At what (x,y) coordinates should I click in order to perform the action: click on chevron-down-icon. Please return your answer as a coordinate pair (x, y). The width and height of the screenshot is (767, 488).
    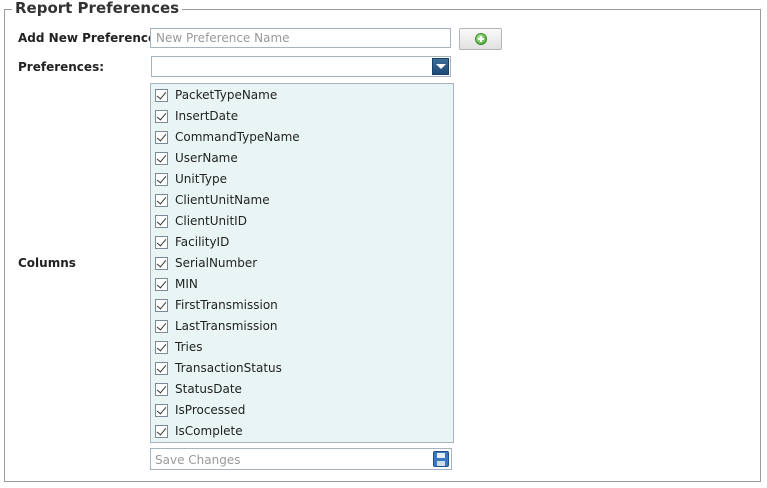
    Looking at the image, I should click on (440, 66).